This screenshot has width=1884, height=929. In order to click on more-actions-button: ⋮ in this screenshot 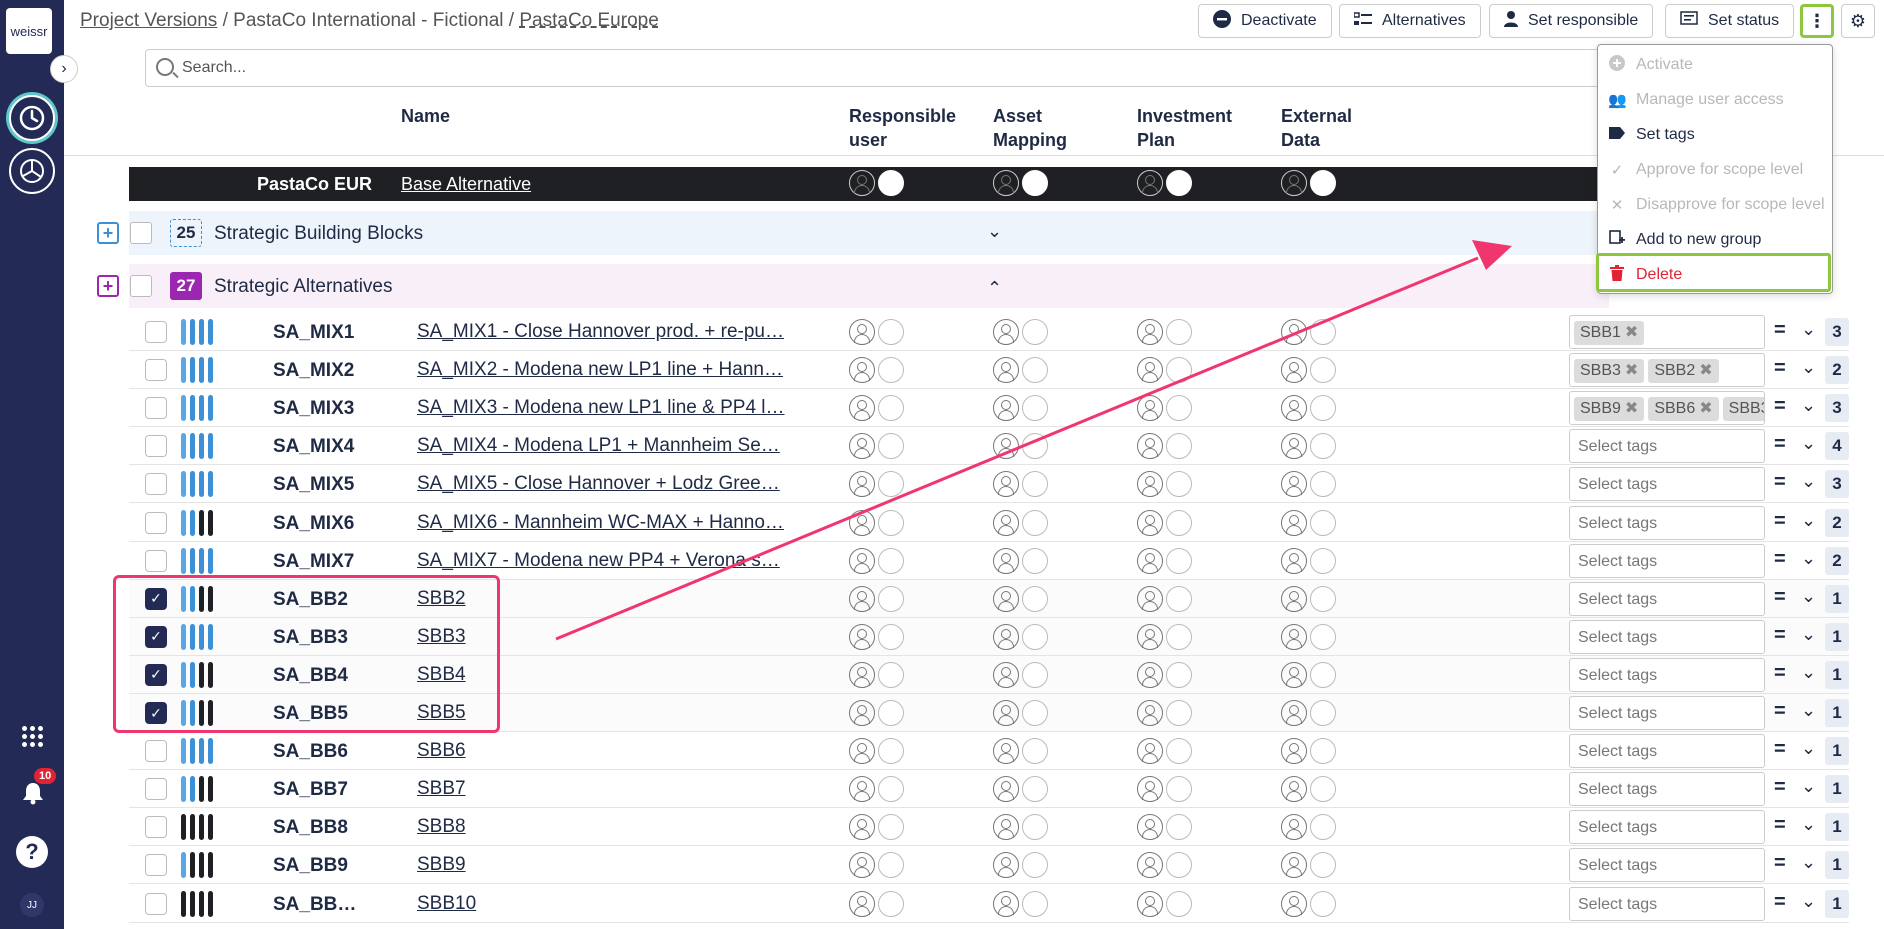, I will do `click(1817, 21)`.